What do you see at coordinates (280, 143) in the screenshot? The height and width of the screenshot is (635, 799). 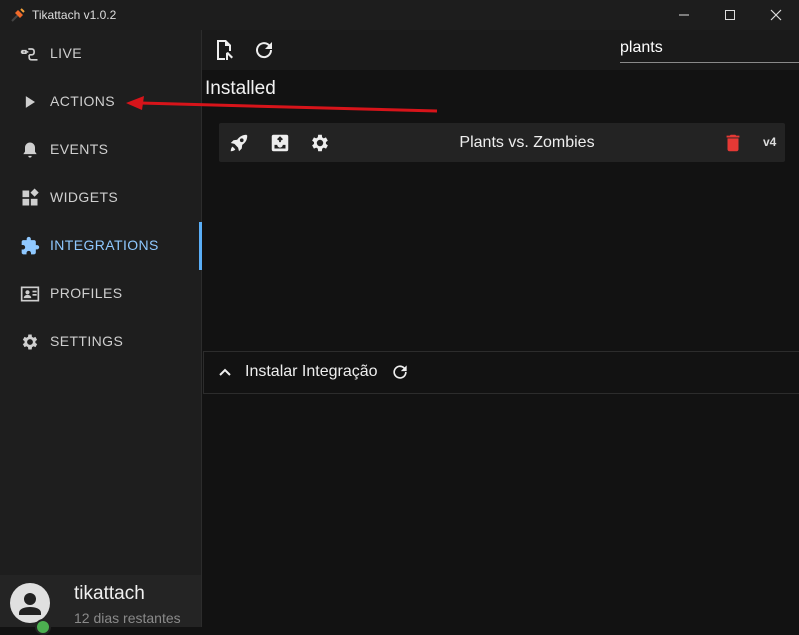 I see `install-icon` at bounding box center [280, 143].